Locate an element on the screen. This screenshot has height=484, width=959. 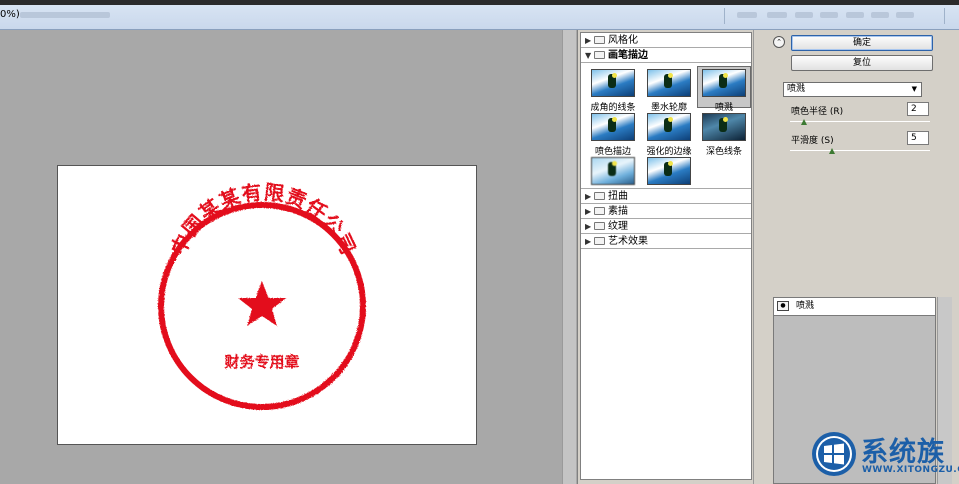
spray-radius-input: 2 is located at coordinates (918, 109).